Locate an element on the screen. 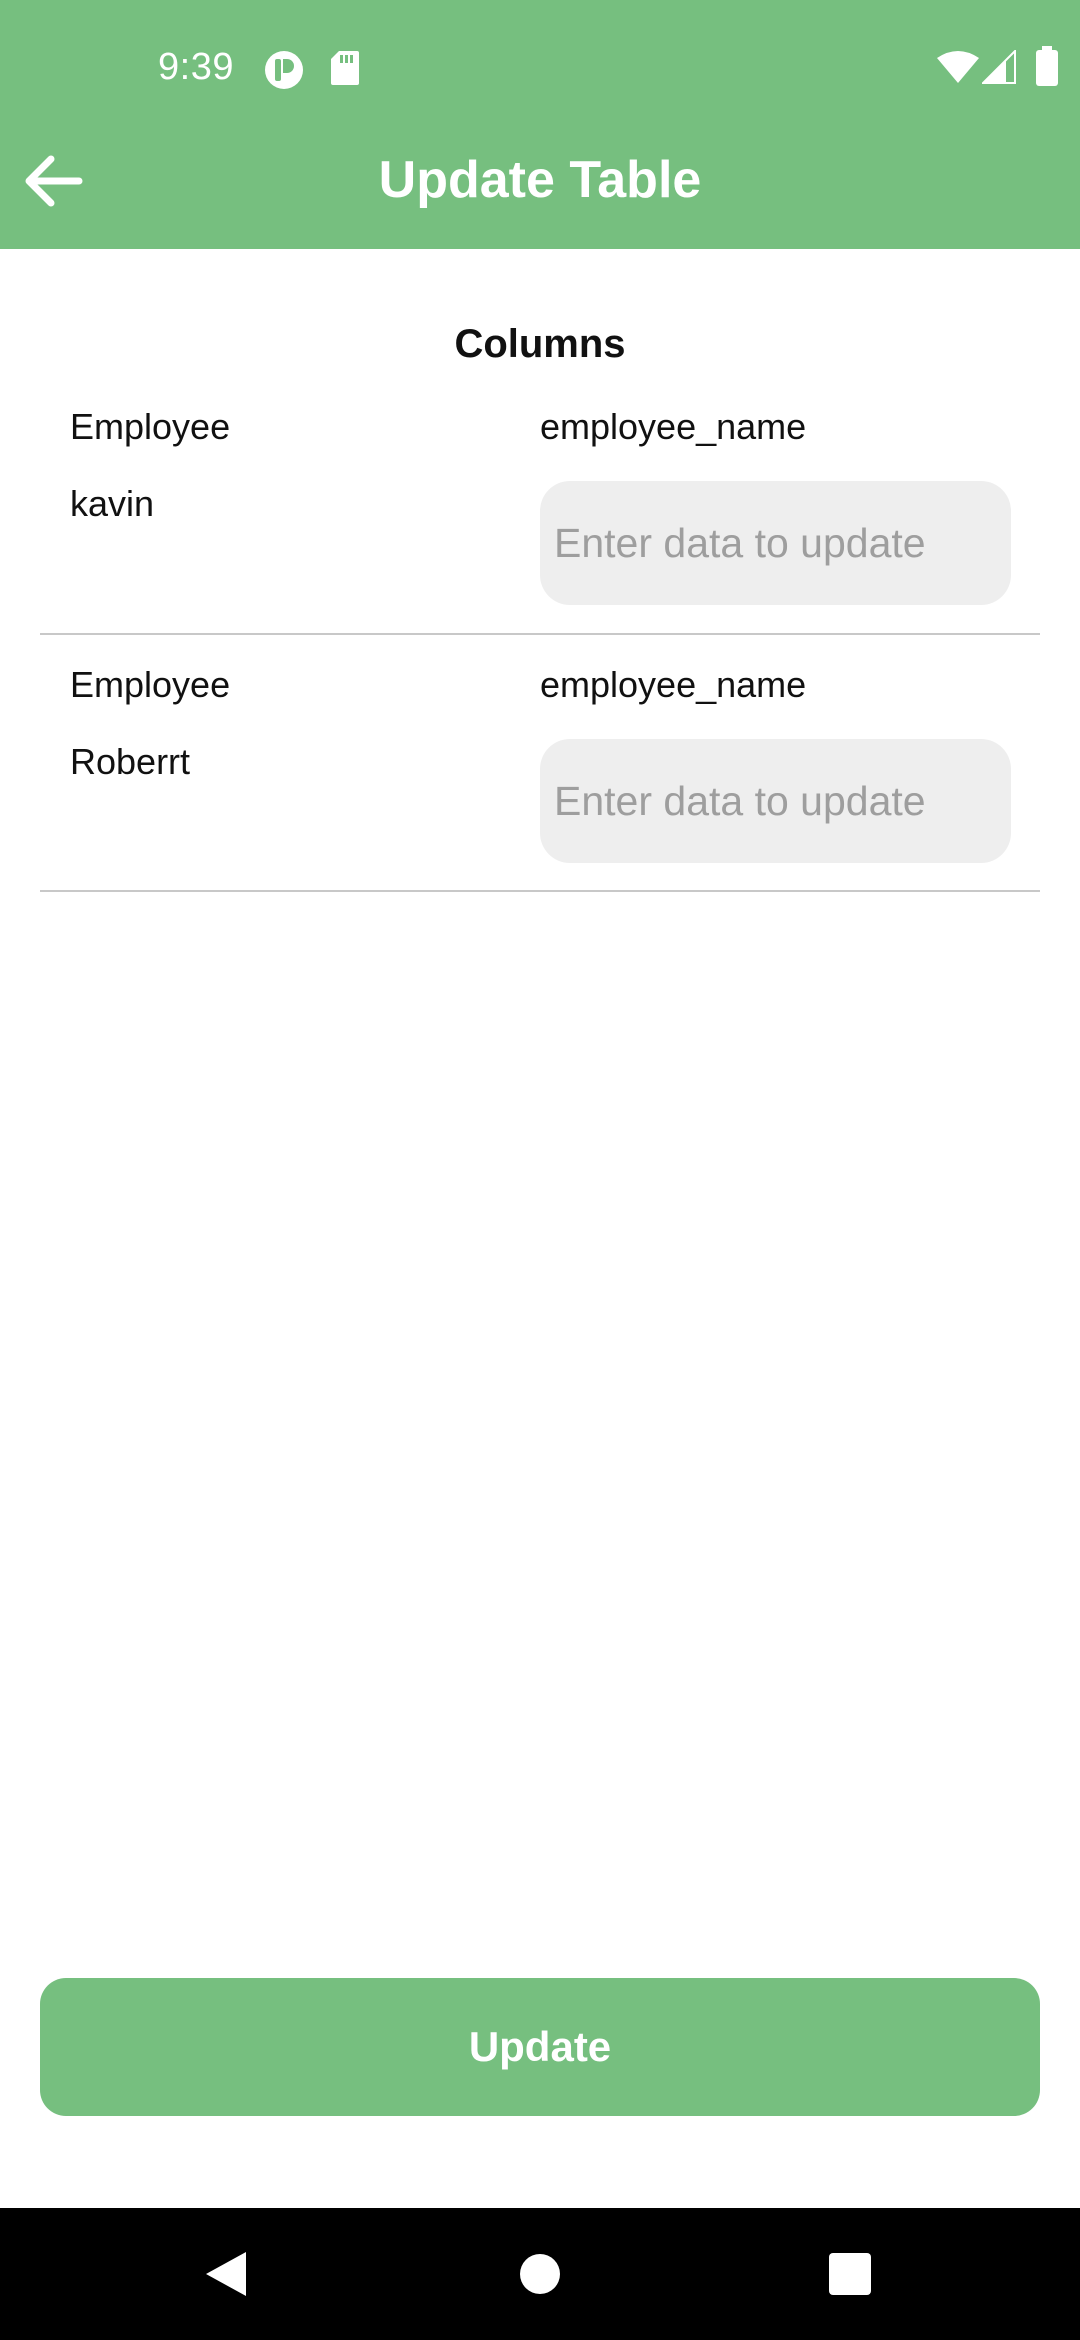  sd-card-icon is located at coordinates (345, 70).